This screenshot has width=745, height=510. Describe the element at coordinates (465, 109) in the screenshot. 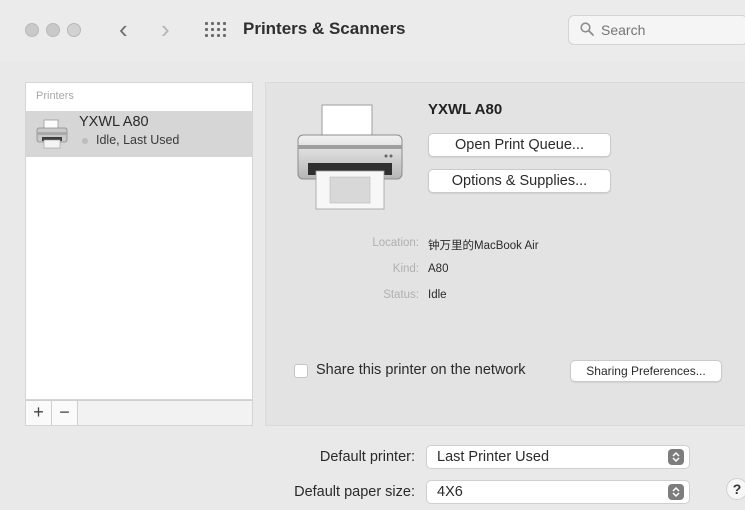

I see `printer-title: YXWL A80` at that location.